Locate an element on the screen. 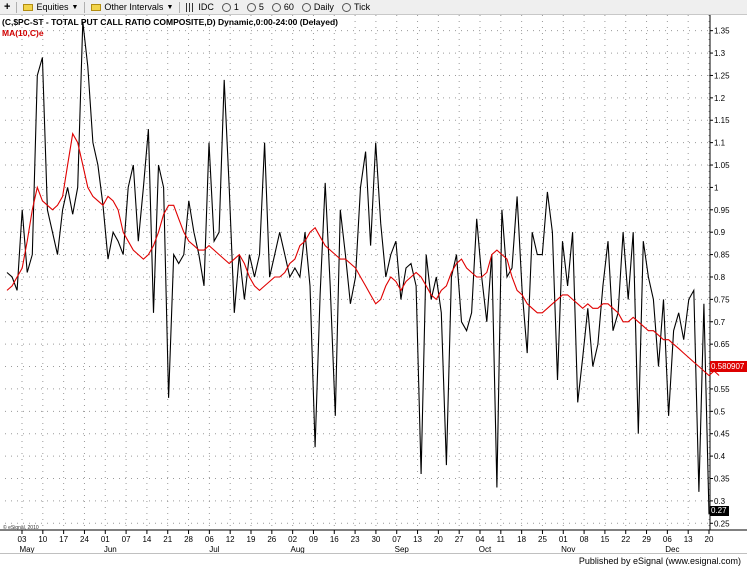  y-tick-label: 1.2 is located at coordinates (720, 98).